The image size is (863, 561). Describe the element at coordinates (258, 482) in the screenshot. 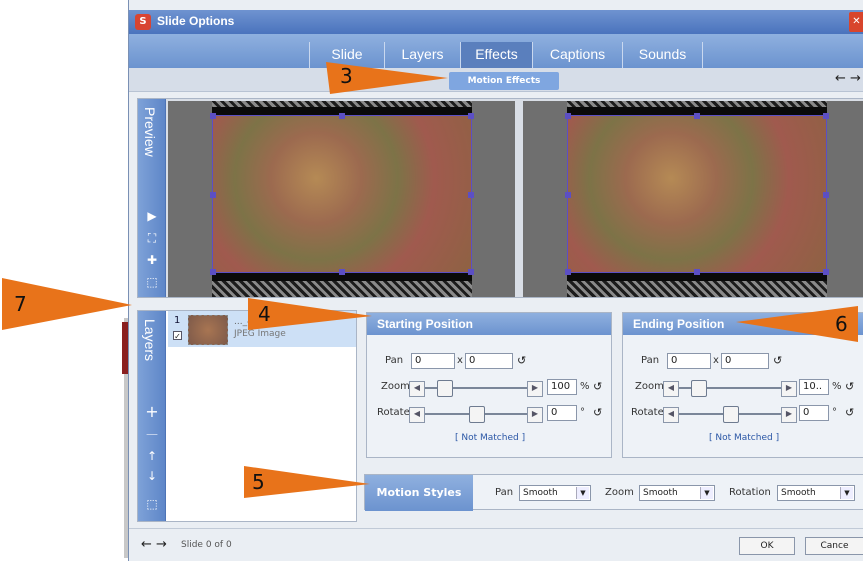

I see `annotation-label-5: 5` at that location.